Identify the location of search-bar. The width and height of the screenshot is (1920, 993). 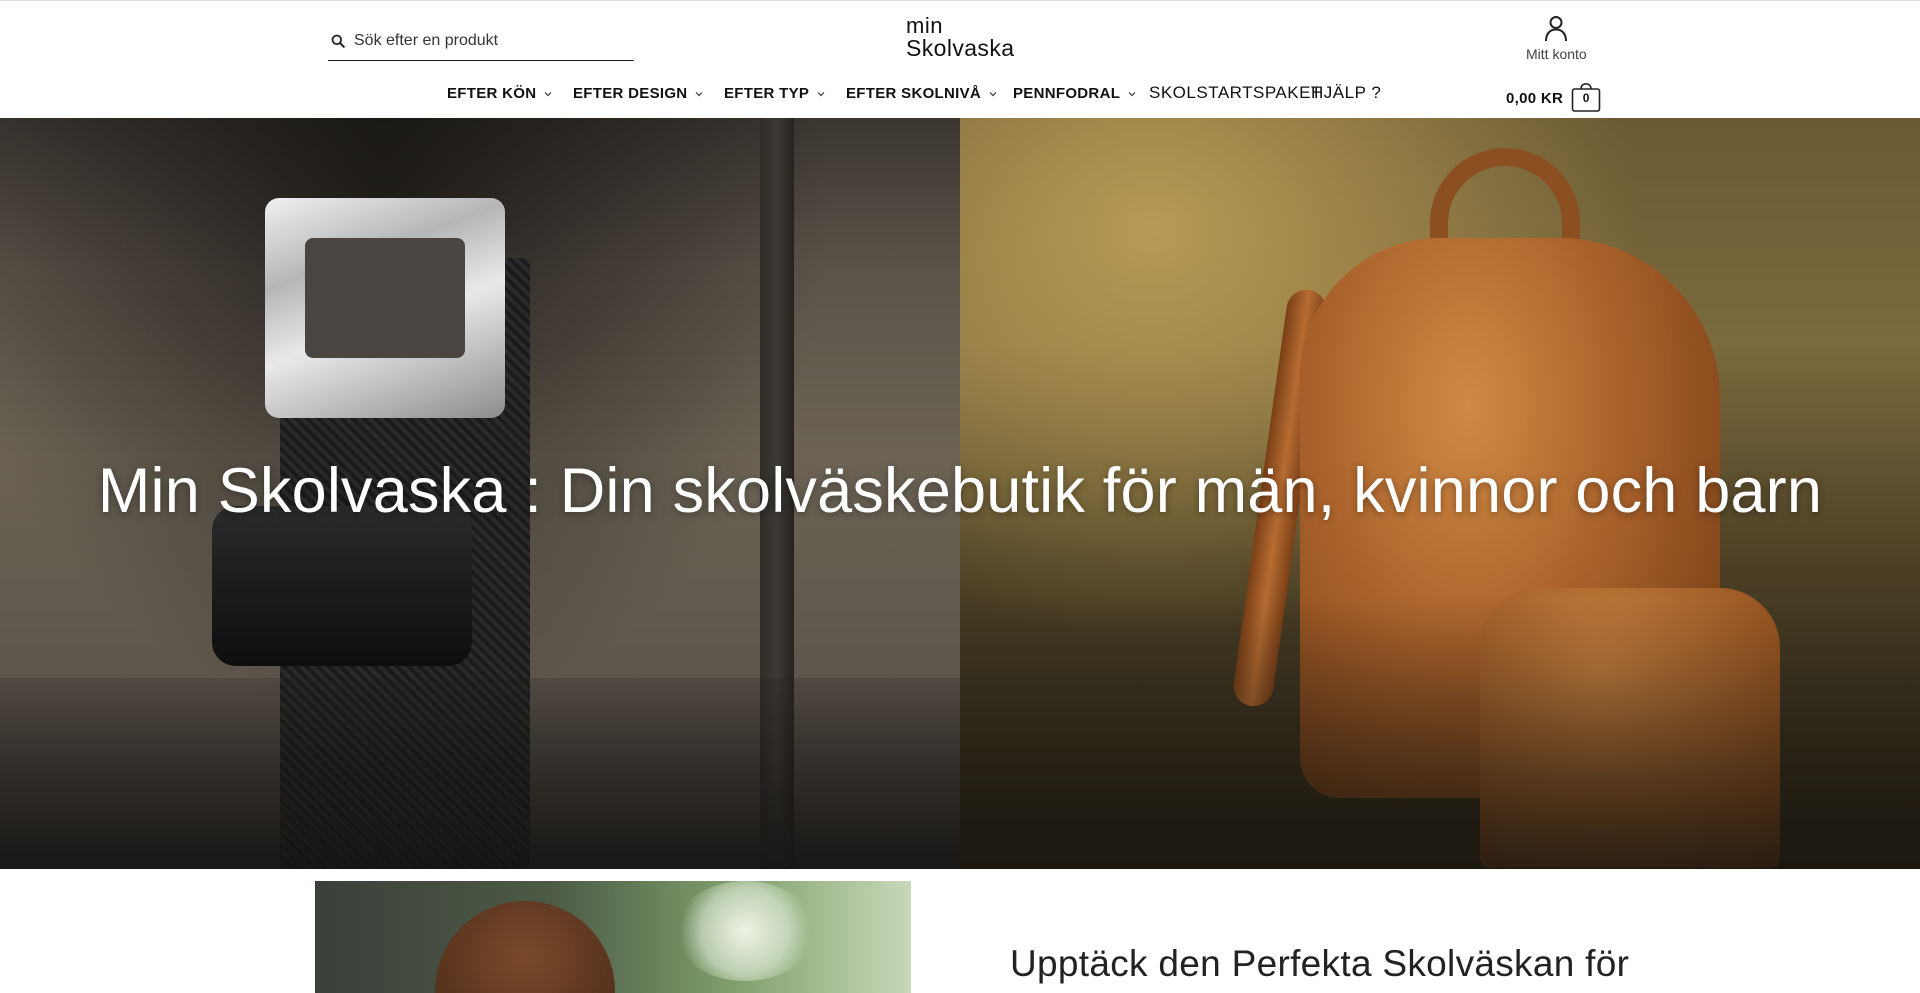
(481, 41).